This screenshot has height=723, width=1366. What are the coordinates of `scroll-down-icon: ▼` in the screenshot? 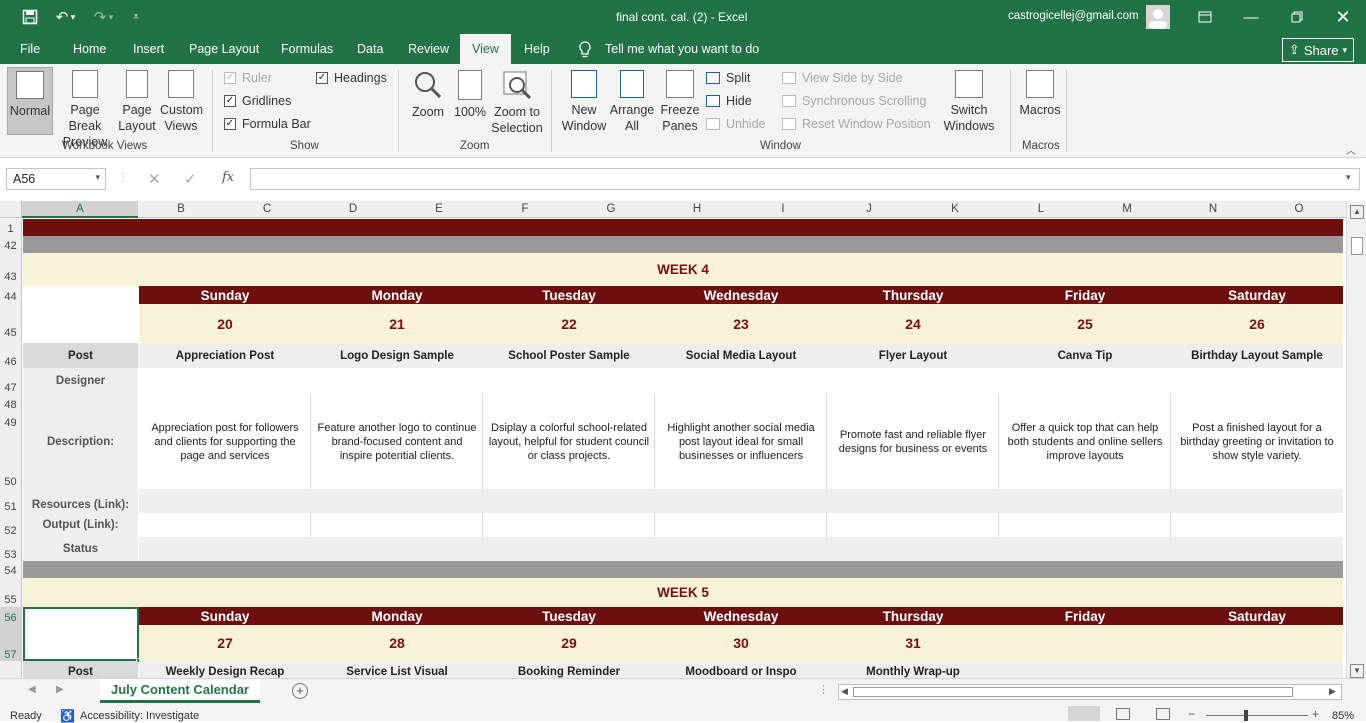 It's located at (1357, 671).